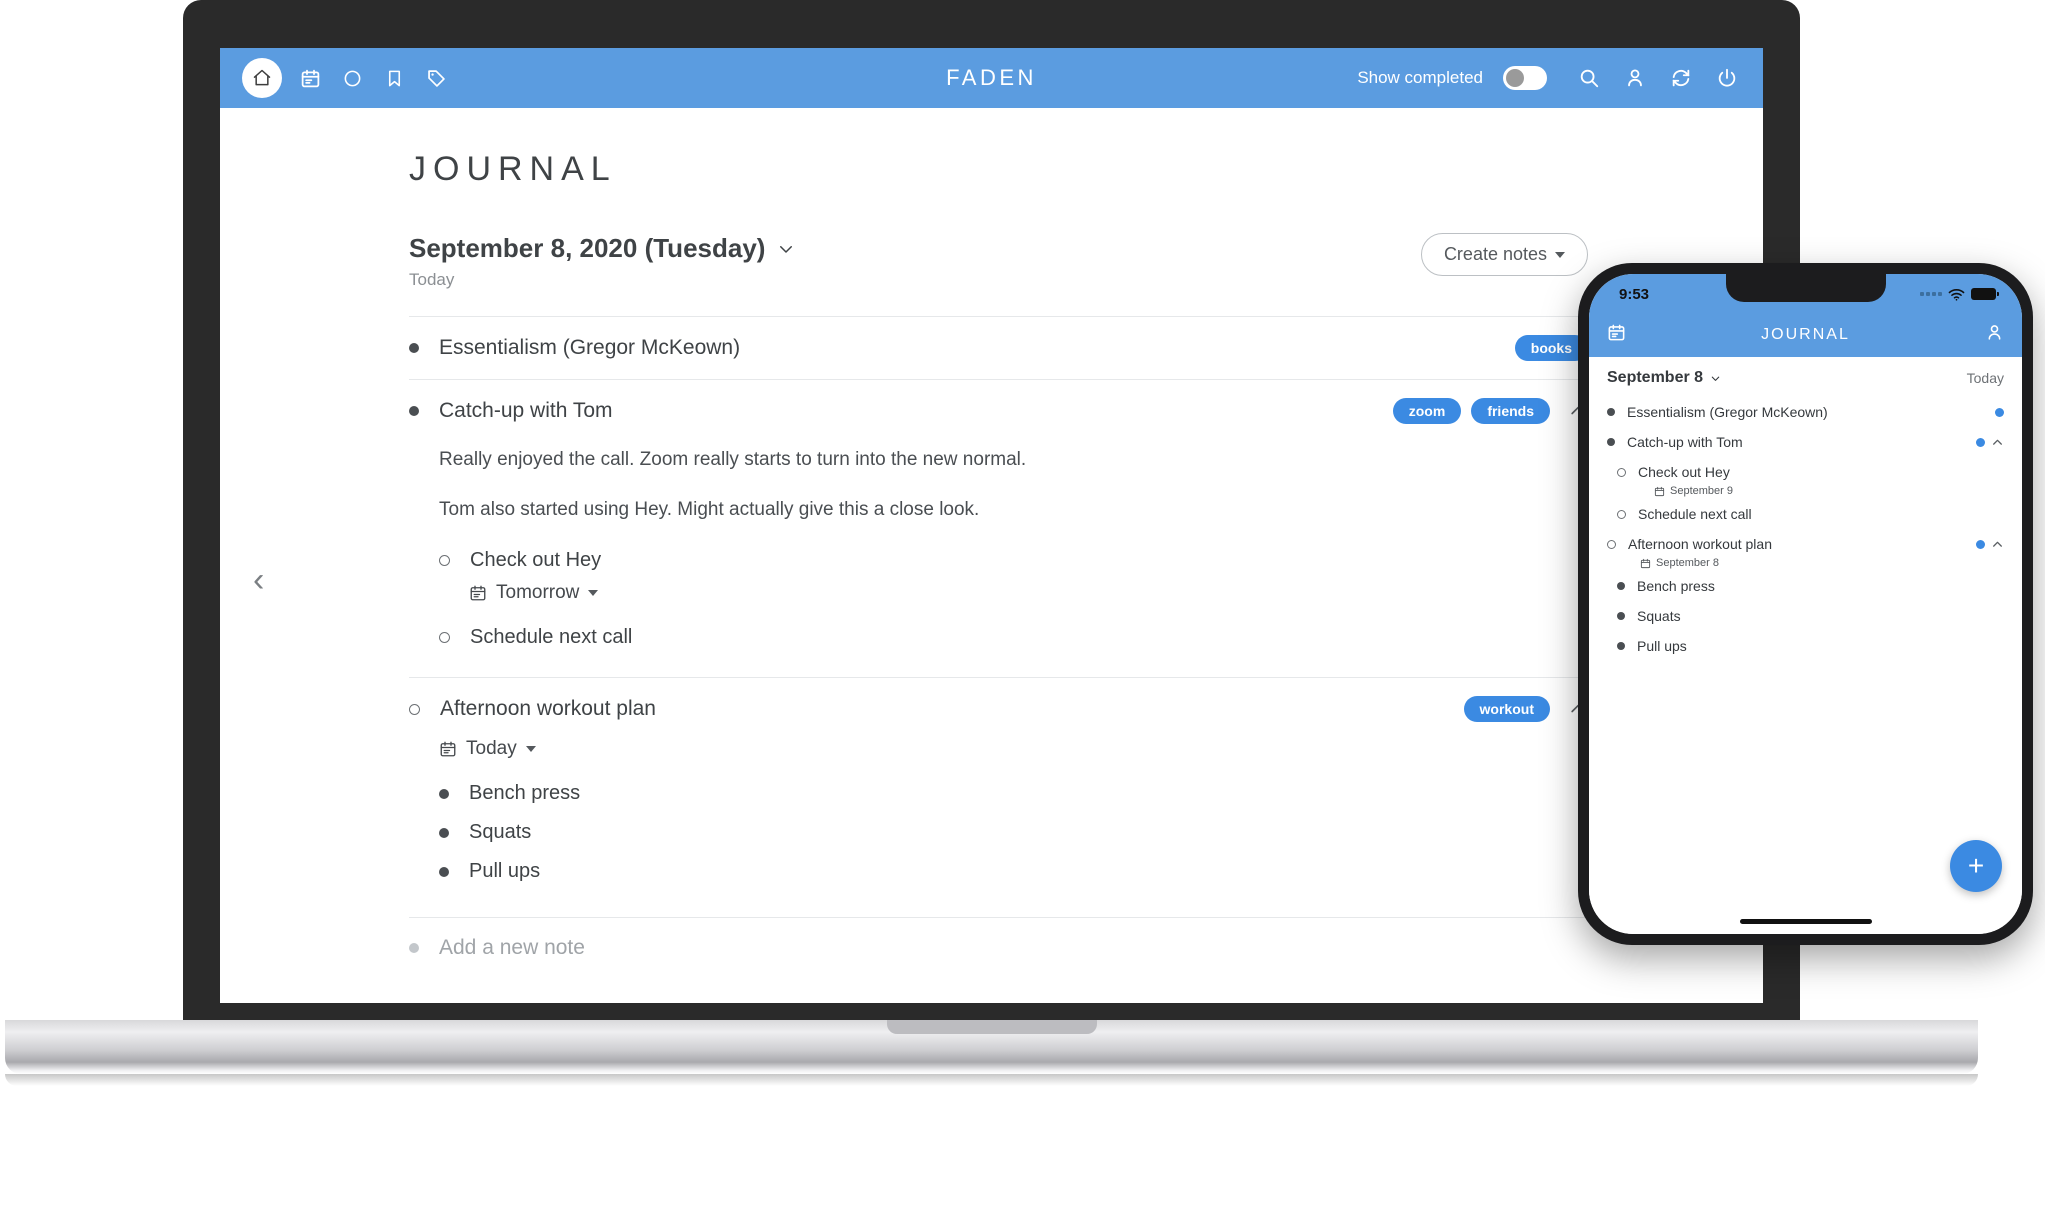 The height and width of the screenshot is (1231, 2045). Describe the element at coordinates (1013, 560) in the screenshot. I see `child-task: Check out Hey` at that location.